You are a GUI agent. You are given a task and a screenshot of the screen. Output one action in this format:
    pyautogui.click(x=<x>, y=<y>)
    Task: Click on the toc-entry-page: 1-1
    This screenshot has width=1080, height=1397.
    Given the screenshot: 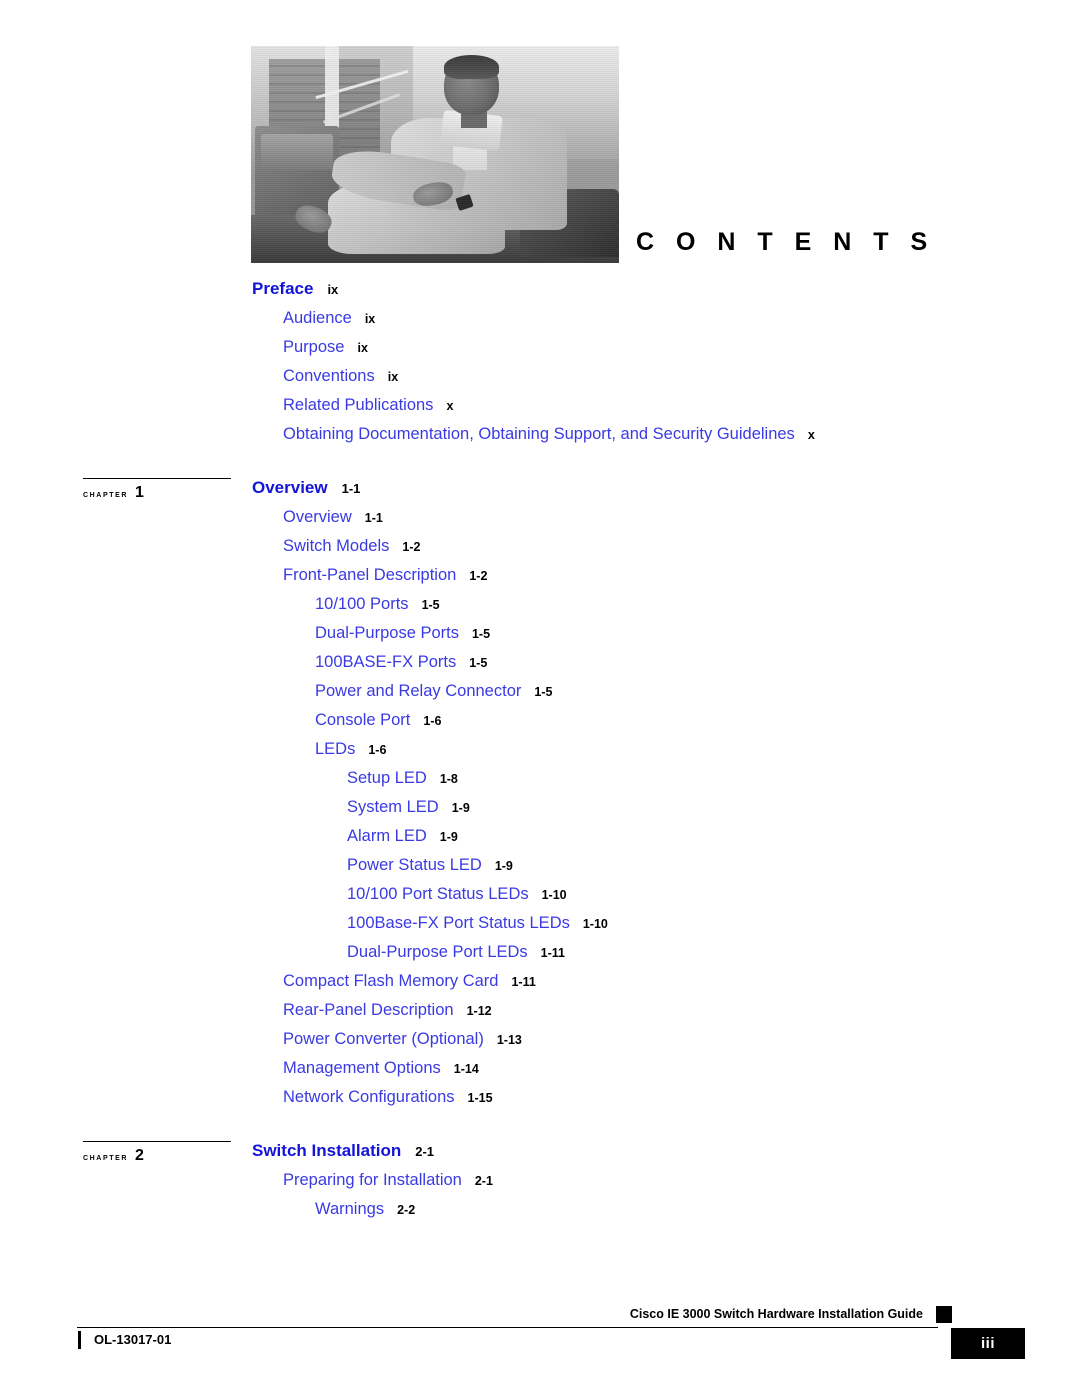 What is the action you would take?
    pyautogui.click(x=373, y=518)
    